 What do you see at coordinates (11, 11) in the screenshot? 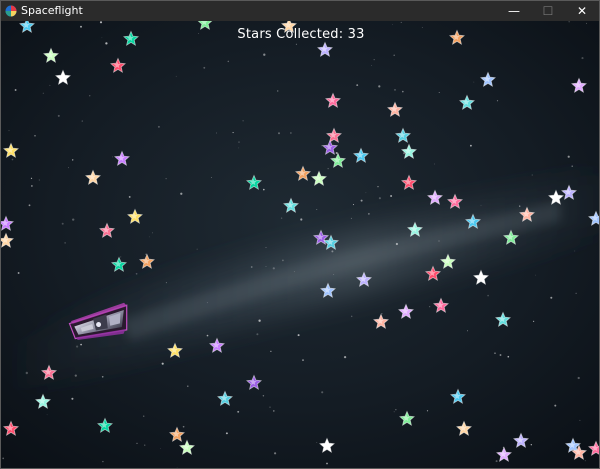
I see `app-icon` at bounding box center [11, 11].